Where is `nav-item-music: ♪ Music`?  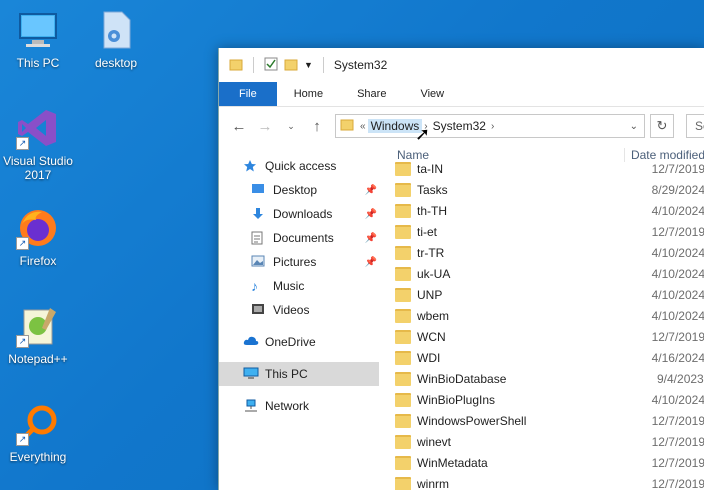
nav-item-music: ♪ Music is located at coordinates (299, 286).